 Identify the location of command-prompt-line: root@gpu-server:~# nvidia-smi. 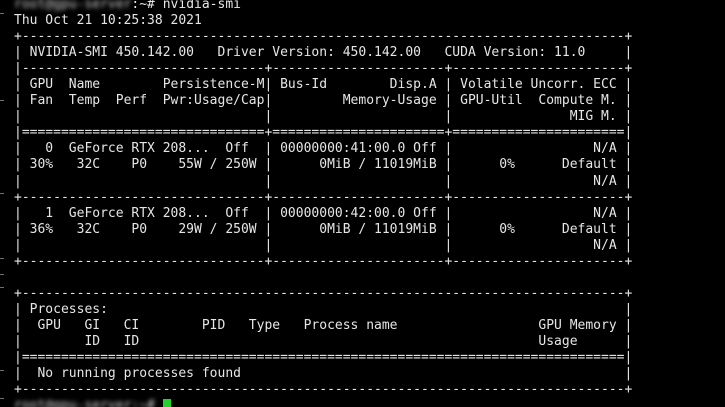
(323, 6).